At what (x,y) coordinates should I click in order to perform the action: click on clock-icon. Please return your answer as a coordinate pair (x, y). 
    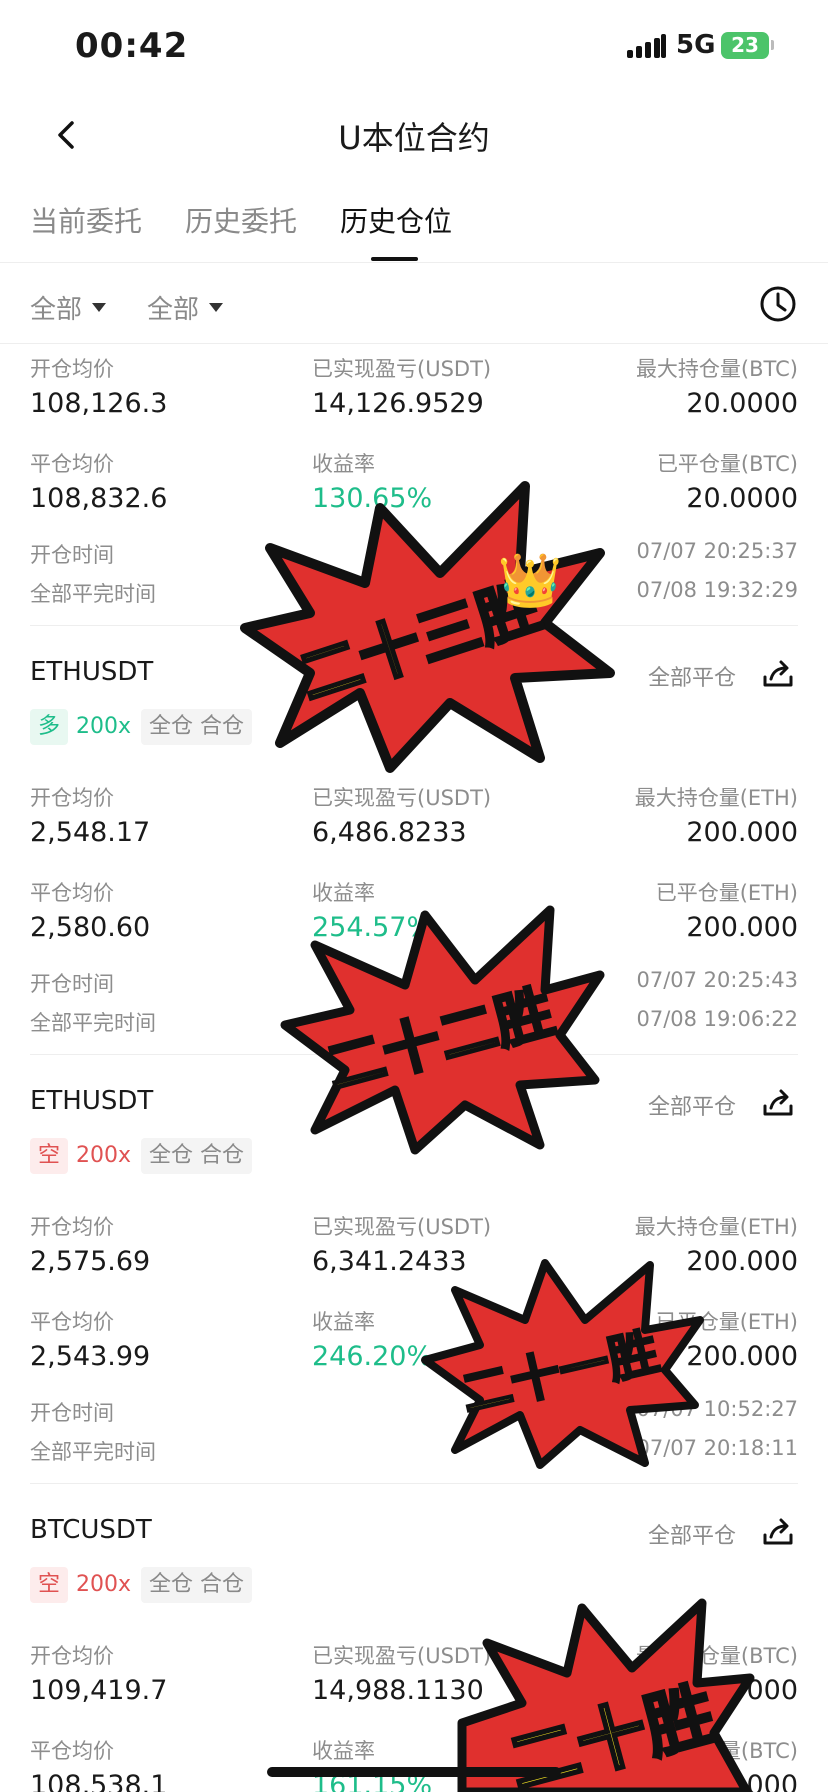
    Looking at the image, I should click on (778, 304).